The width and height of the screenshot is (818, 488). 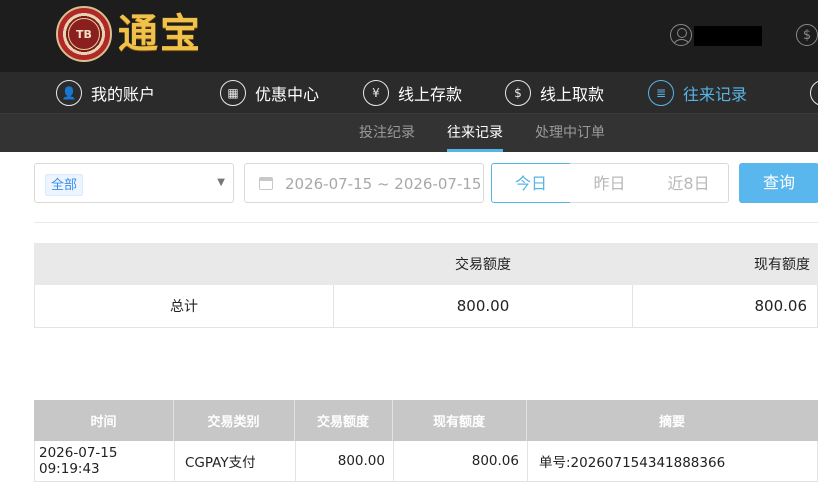 I want to click on nav-item-label: 我的账户, so click(x=123, y=94).